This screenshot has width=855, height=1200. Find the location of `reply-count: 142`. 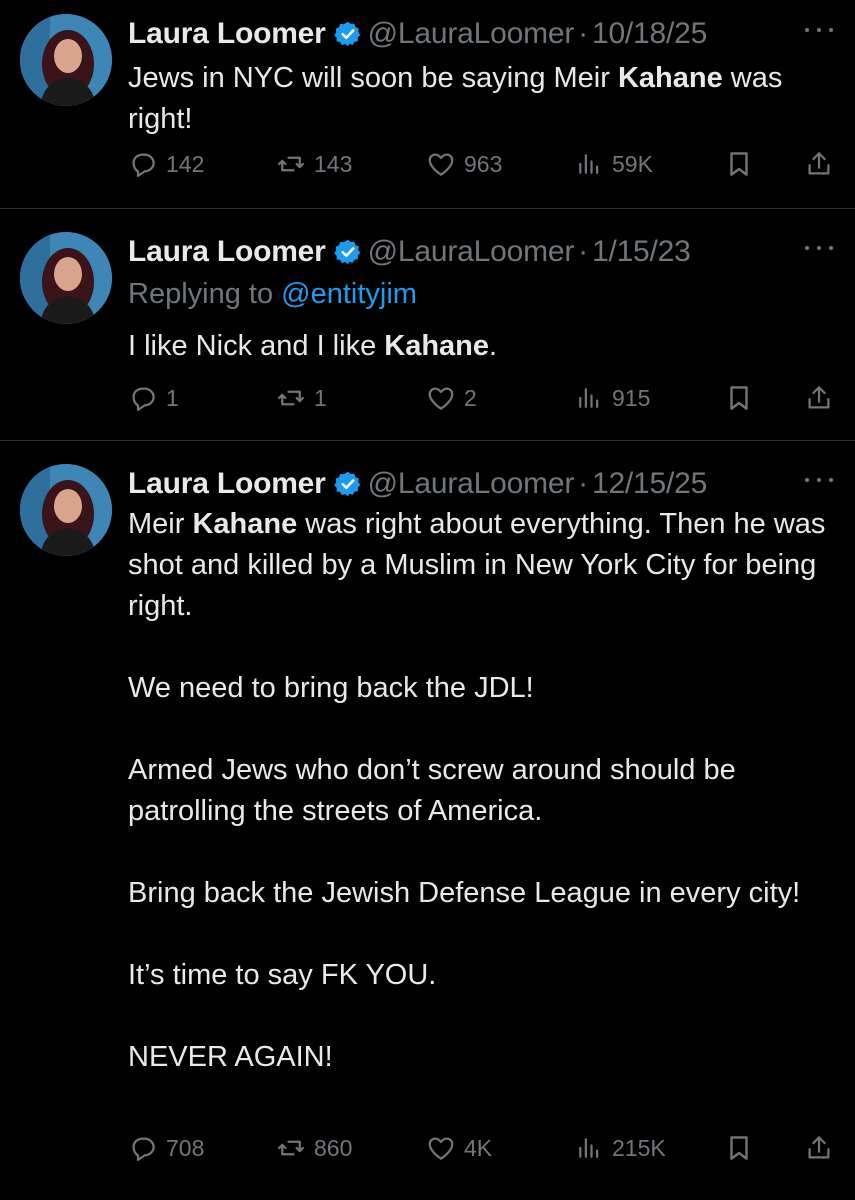

reply-count: 142 is located at coordinates (185, 163).